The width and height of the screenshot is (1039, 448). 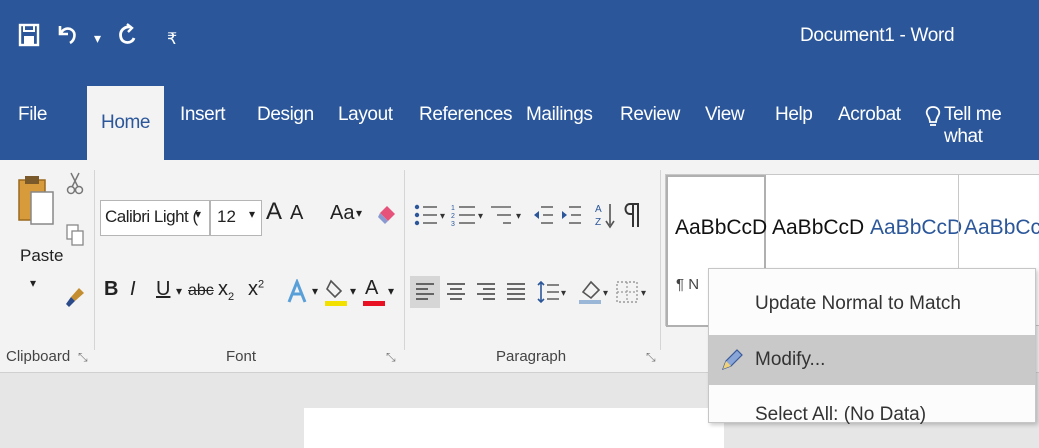 I want to click on lightbulb-icon, so click(x=933, y=117).